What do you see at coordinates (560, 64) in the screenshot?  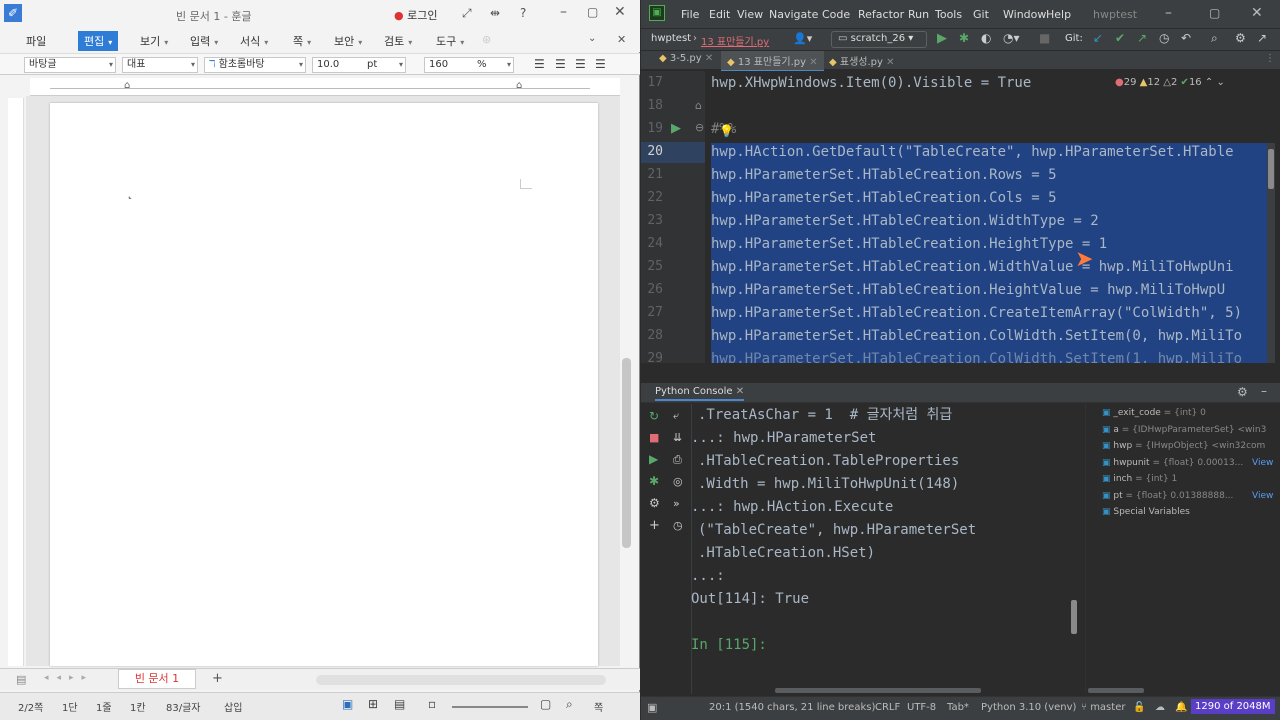 I see `align-left-icon: ☰` at bounding box center [560, 64].